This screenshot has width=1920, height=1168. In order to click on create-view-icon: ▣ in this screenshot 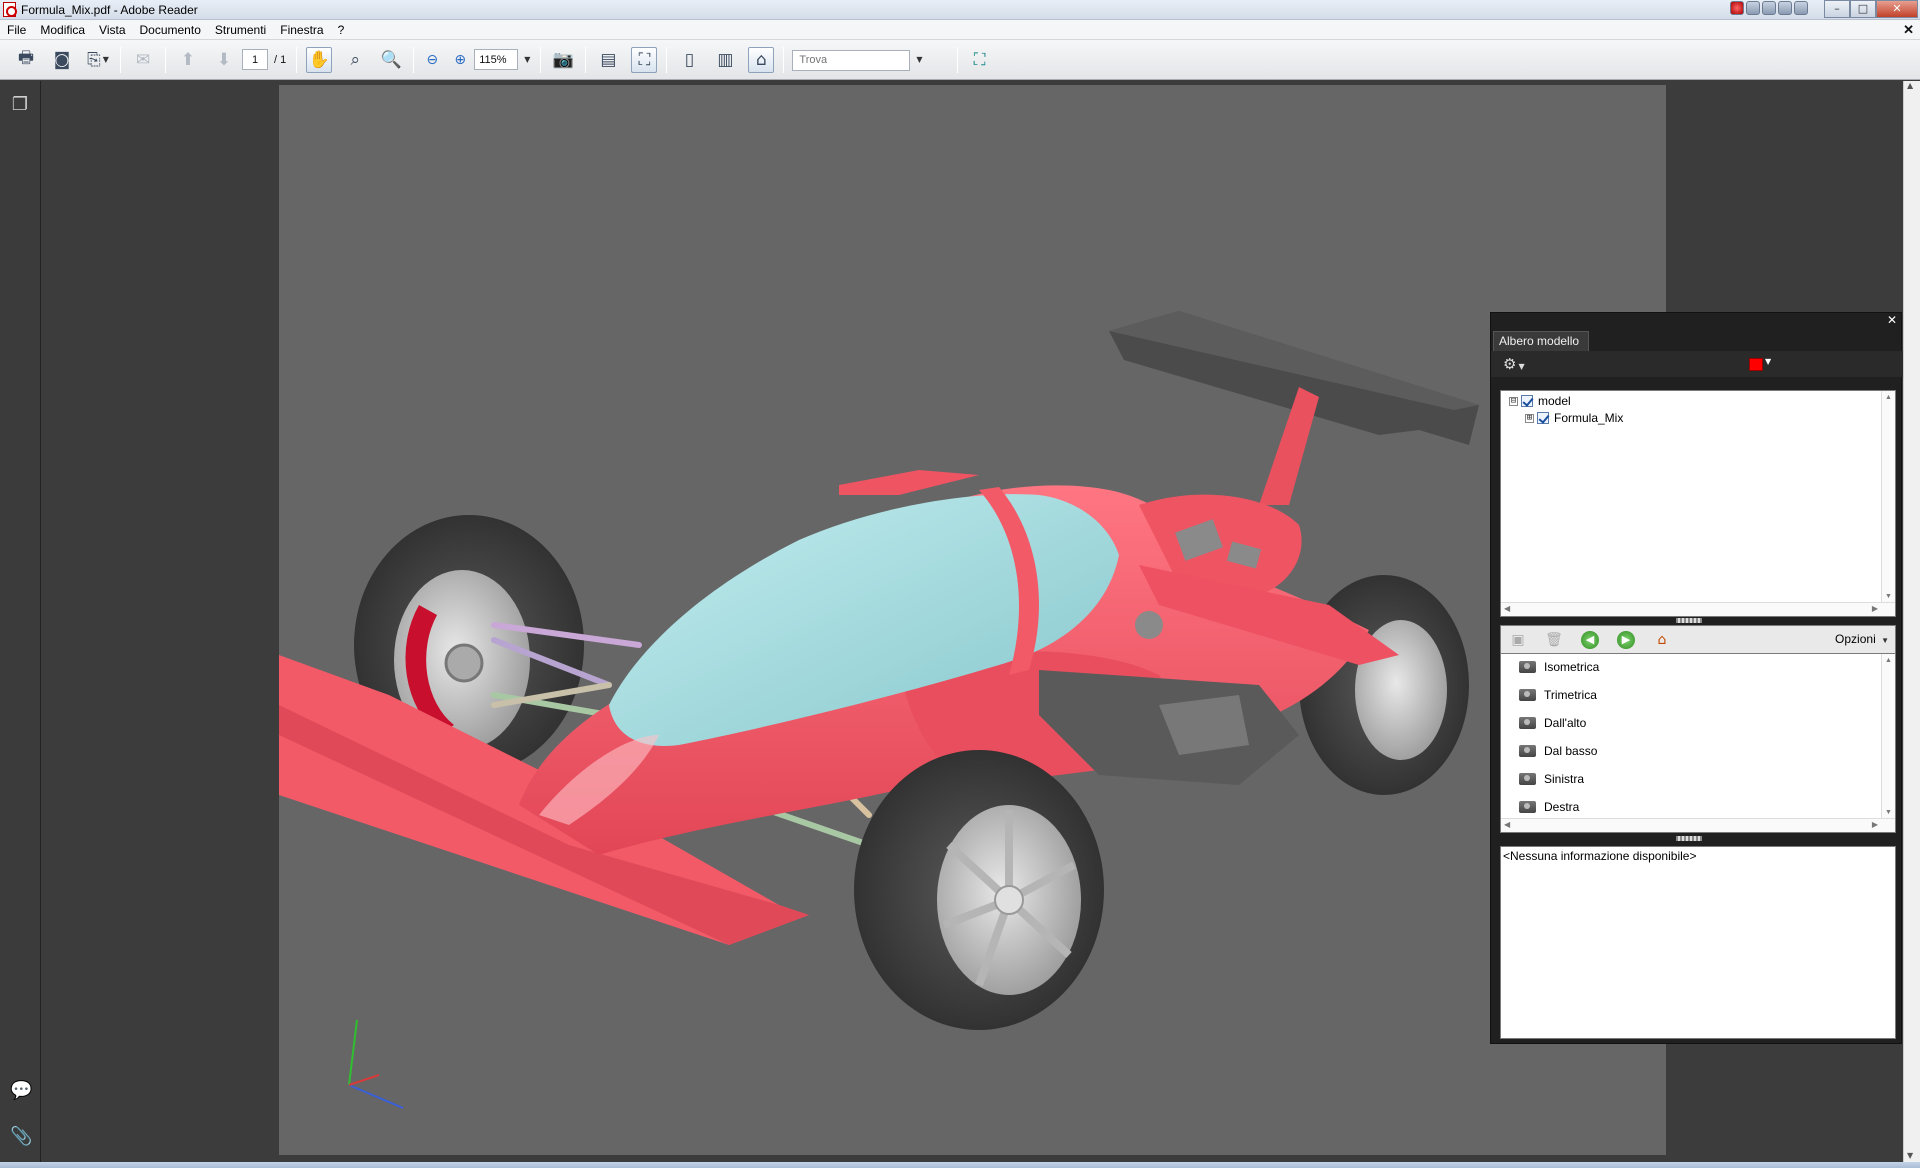, I will do `click(1518, 640)`.